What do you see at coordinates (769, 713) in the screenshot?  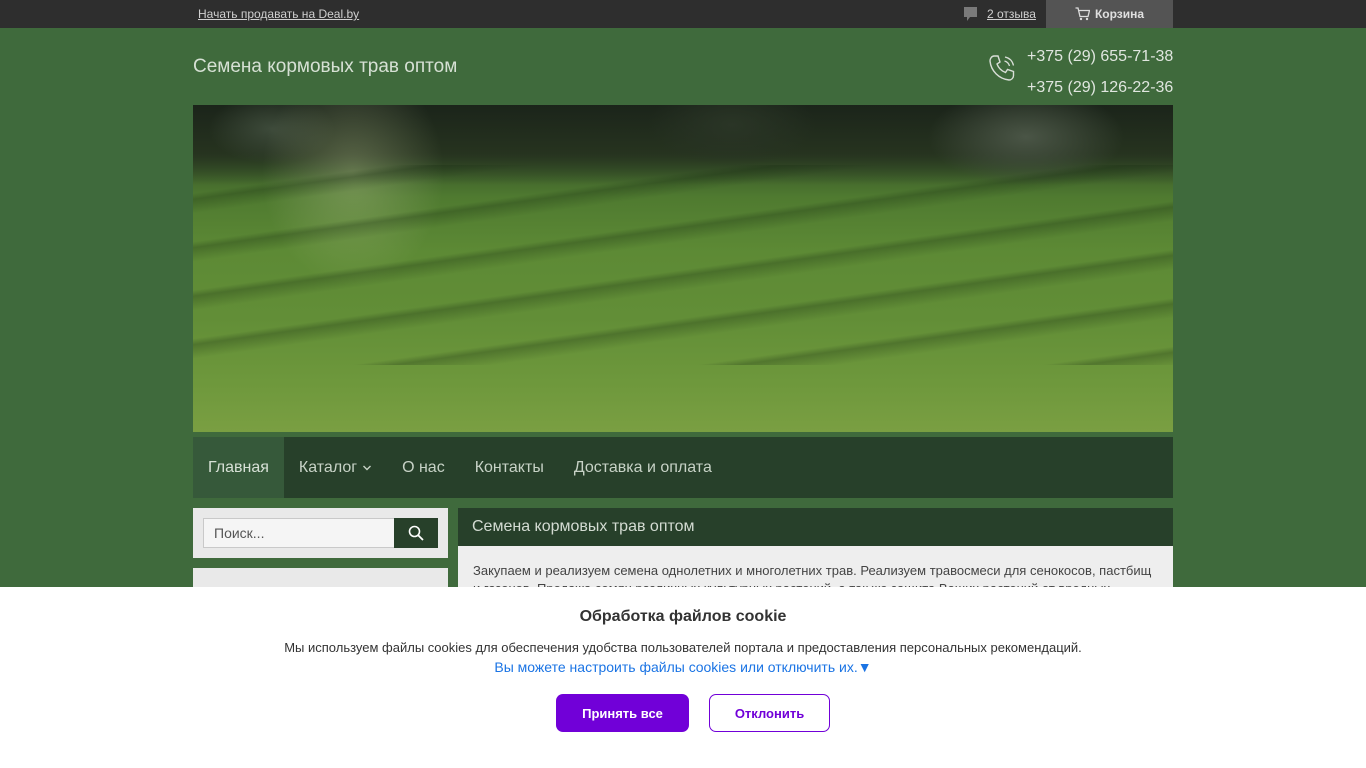 I see `decline-button: Отклонить` at bounding box center [769, 713].